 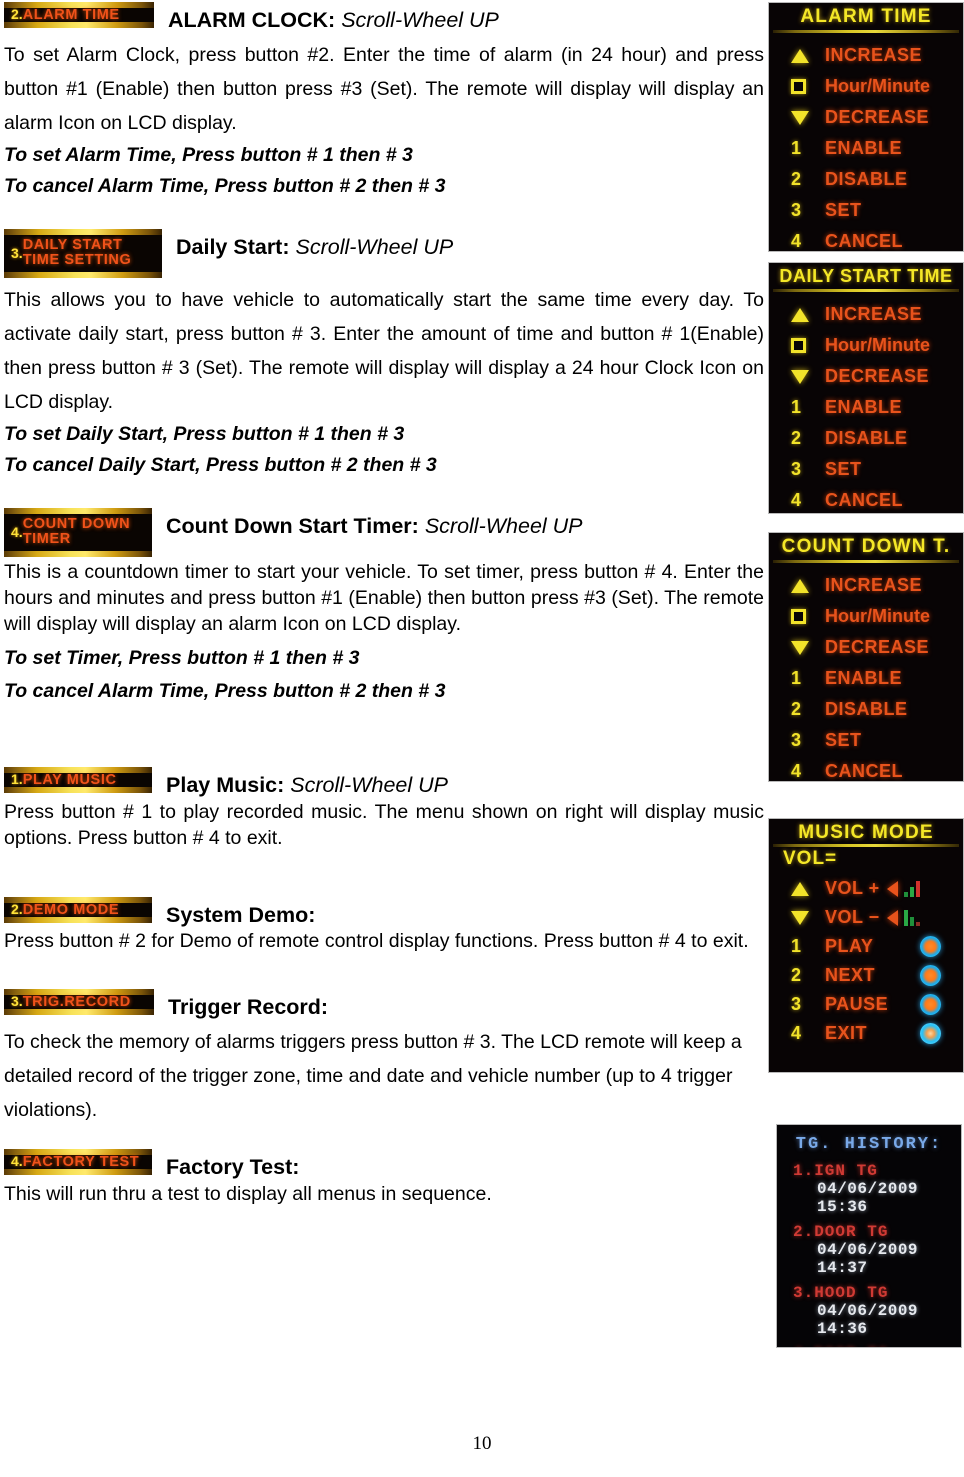 I want to click on badge-factory-test: 4.FACTORY TEST, so click(x=78, y=1161).